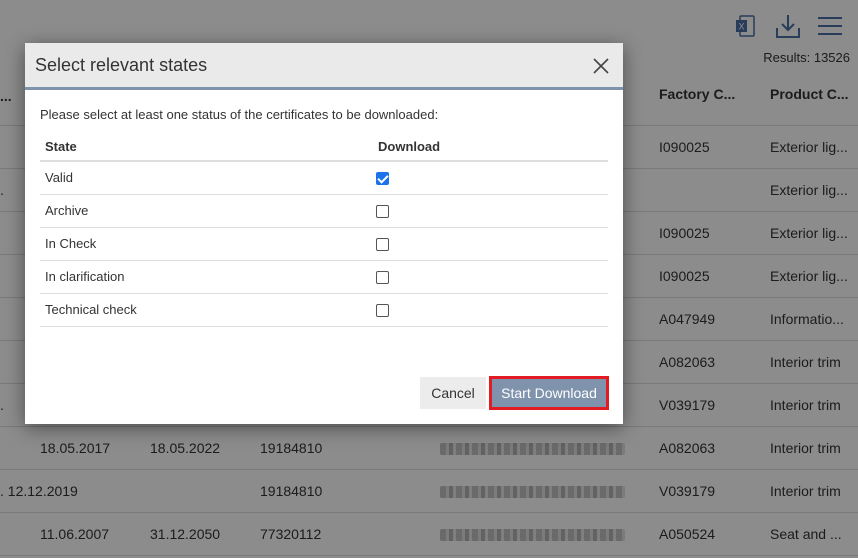  What do you see at coordinates (324, 66) in the screenshot?
I see `dialog-header: Select relevant states` at bounding box center [324, 66].